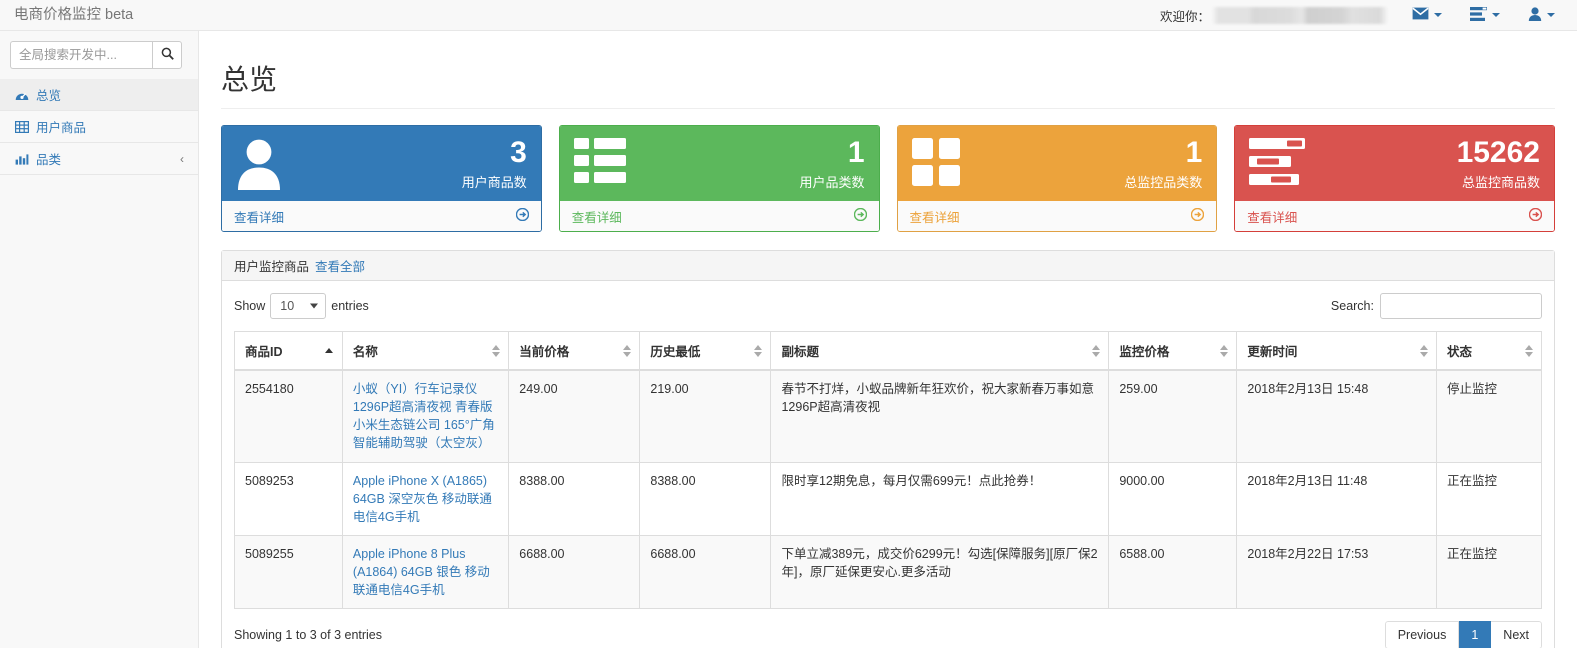  Describe the element at coordinates (99, 95) in the screenshot. I see `sidebar-item-overview: 总览` at that location.